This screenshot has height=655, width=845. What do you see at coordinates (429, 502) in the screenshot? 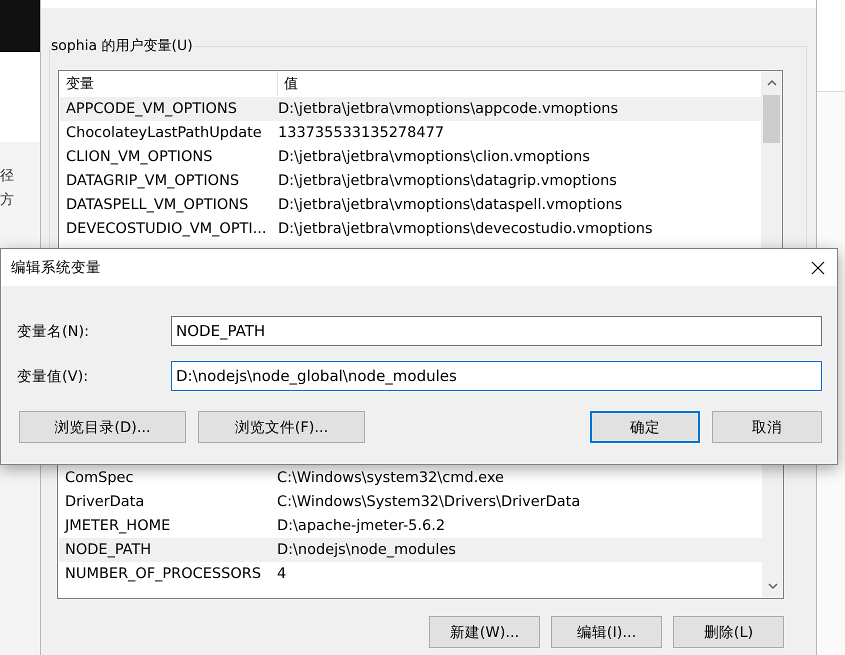
I see `variable-value: C:\Windows\System32\Drivers\DriverData` at bounding box center [429, 502].